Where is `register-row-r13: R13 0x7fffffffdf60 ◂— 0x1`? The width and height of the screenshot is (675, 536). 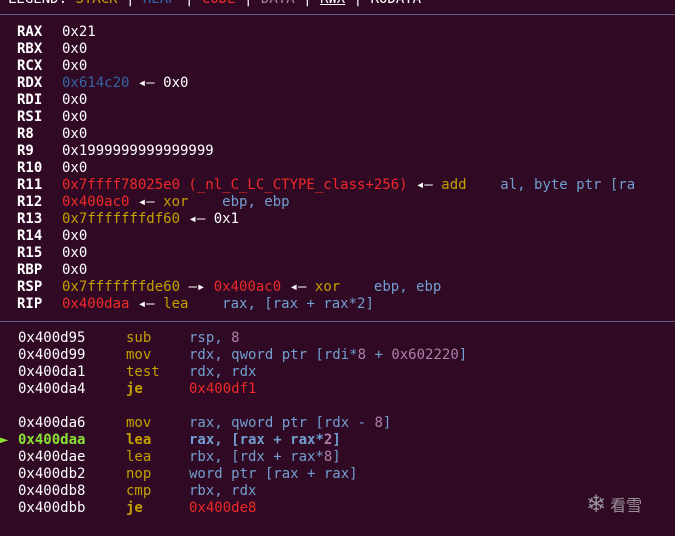 register-row-r13: R13 0x7fffffffdf60 ◂— 0x1 is located at coordinates (326, 219).